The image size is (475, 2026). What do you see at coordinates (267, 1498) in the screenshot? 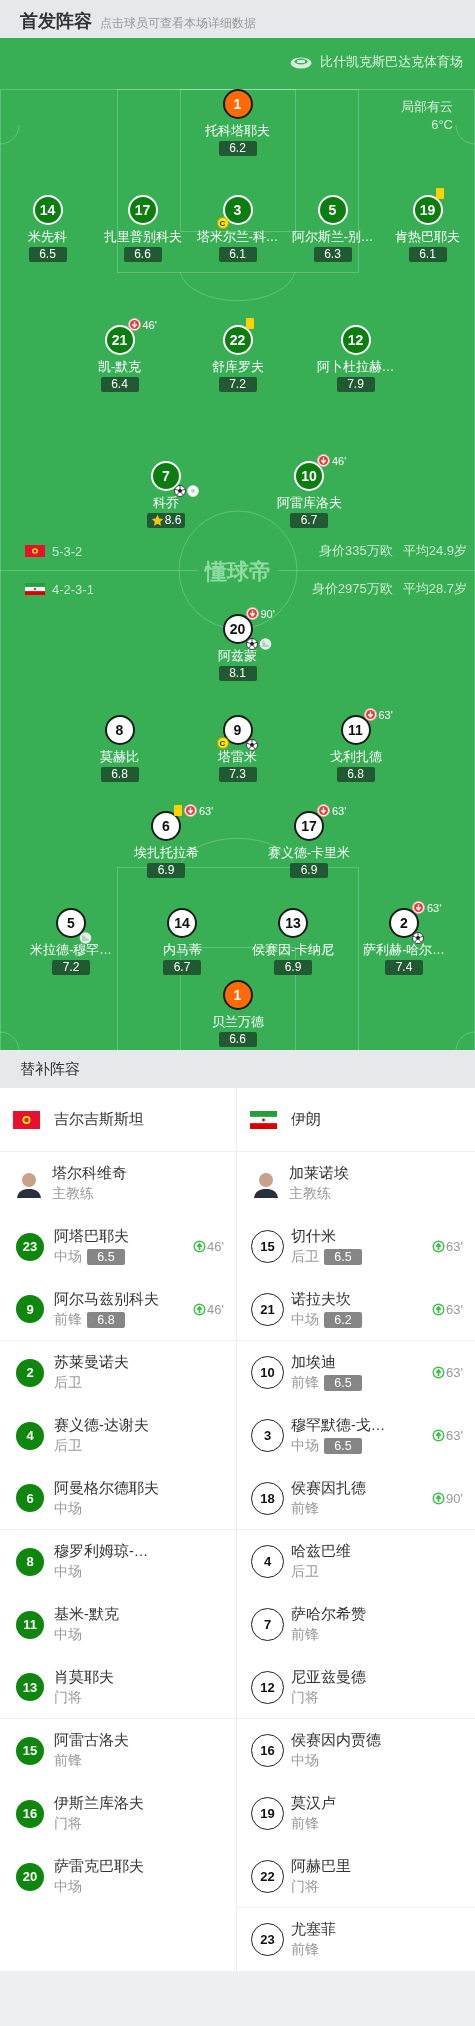
I see `jersey-number: 18` at bounding box center [267, 1498].